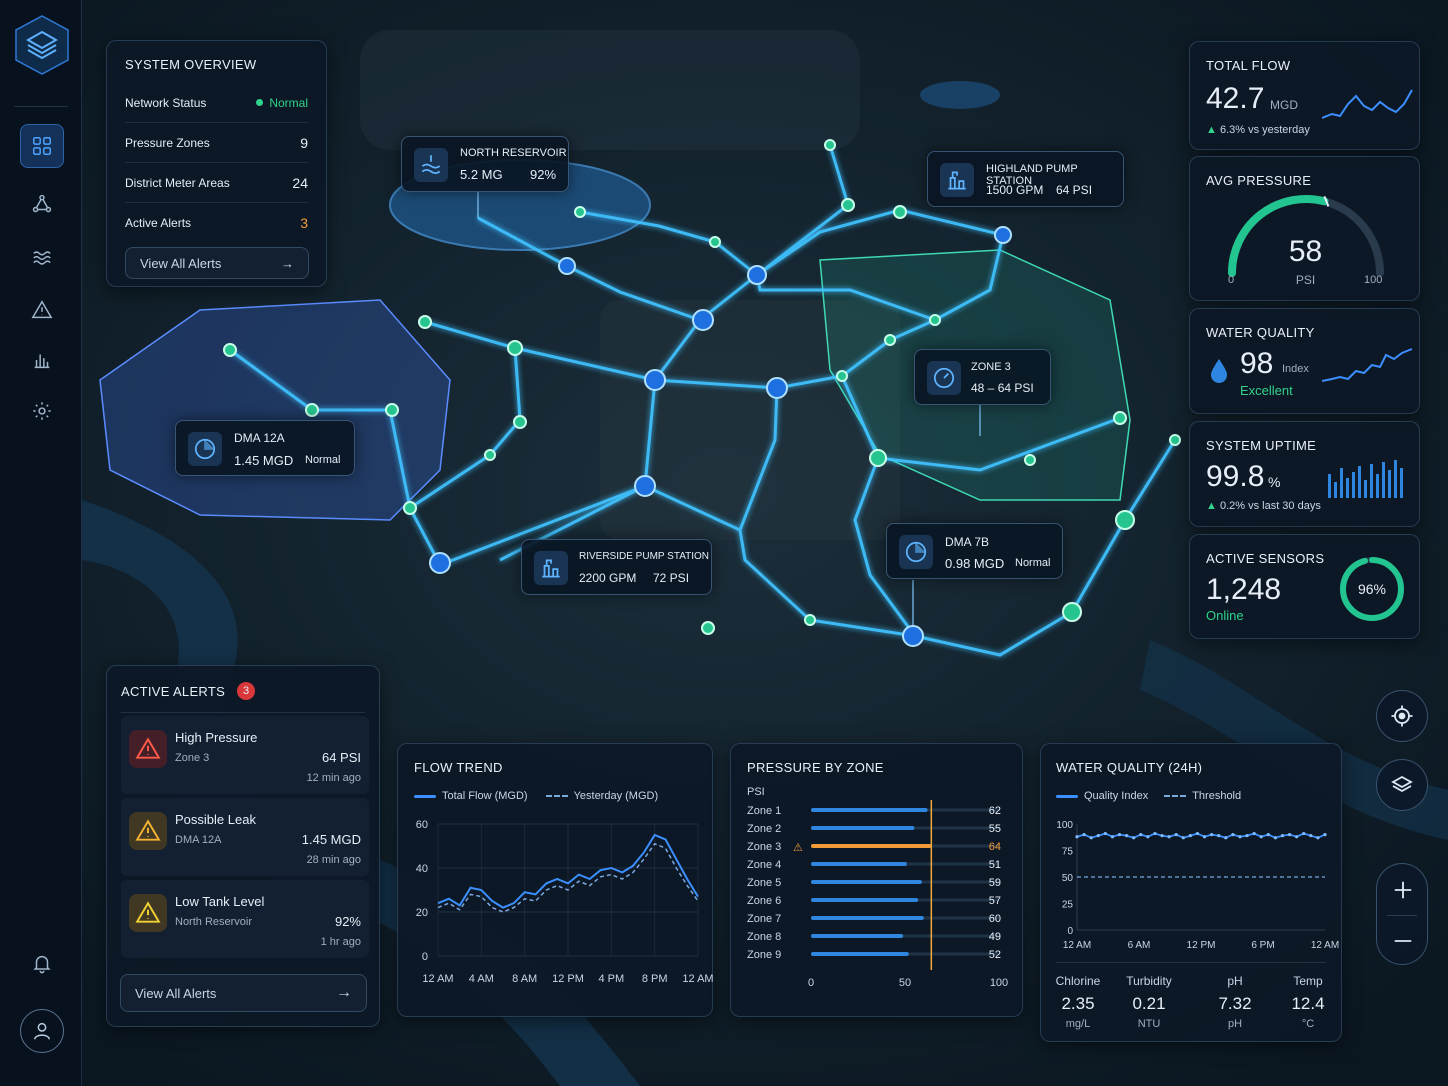  Describe the element at coordinates (1025, 179) in the screenshot. I see `callout-highland-pump-station: HIGHLAND PUMP STATION 1500 GPM 64 PSI` at that location.